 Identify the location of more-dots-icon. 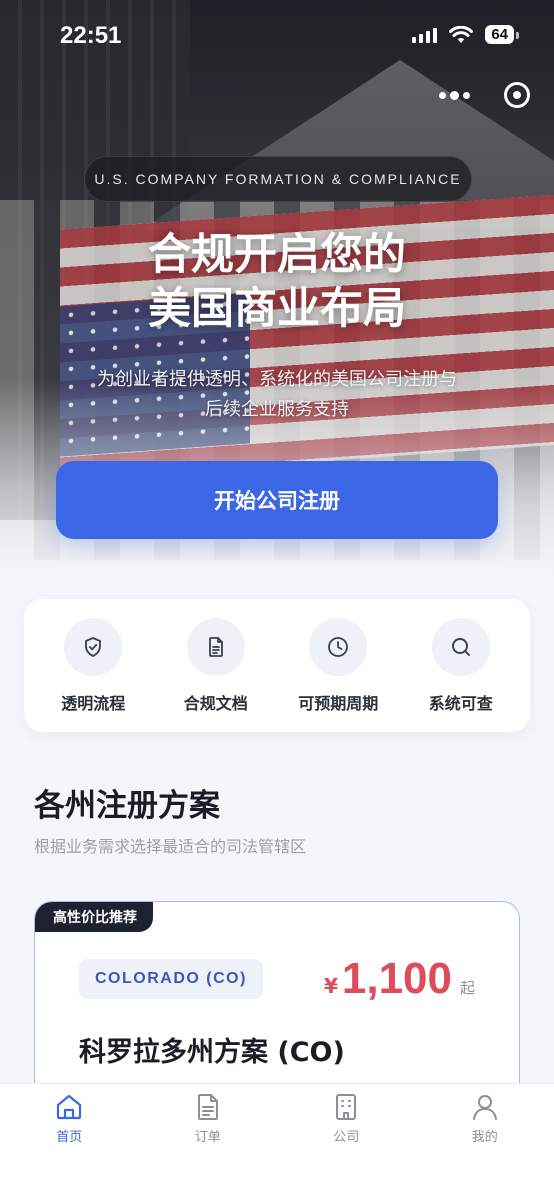
(454, 95).